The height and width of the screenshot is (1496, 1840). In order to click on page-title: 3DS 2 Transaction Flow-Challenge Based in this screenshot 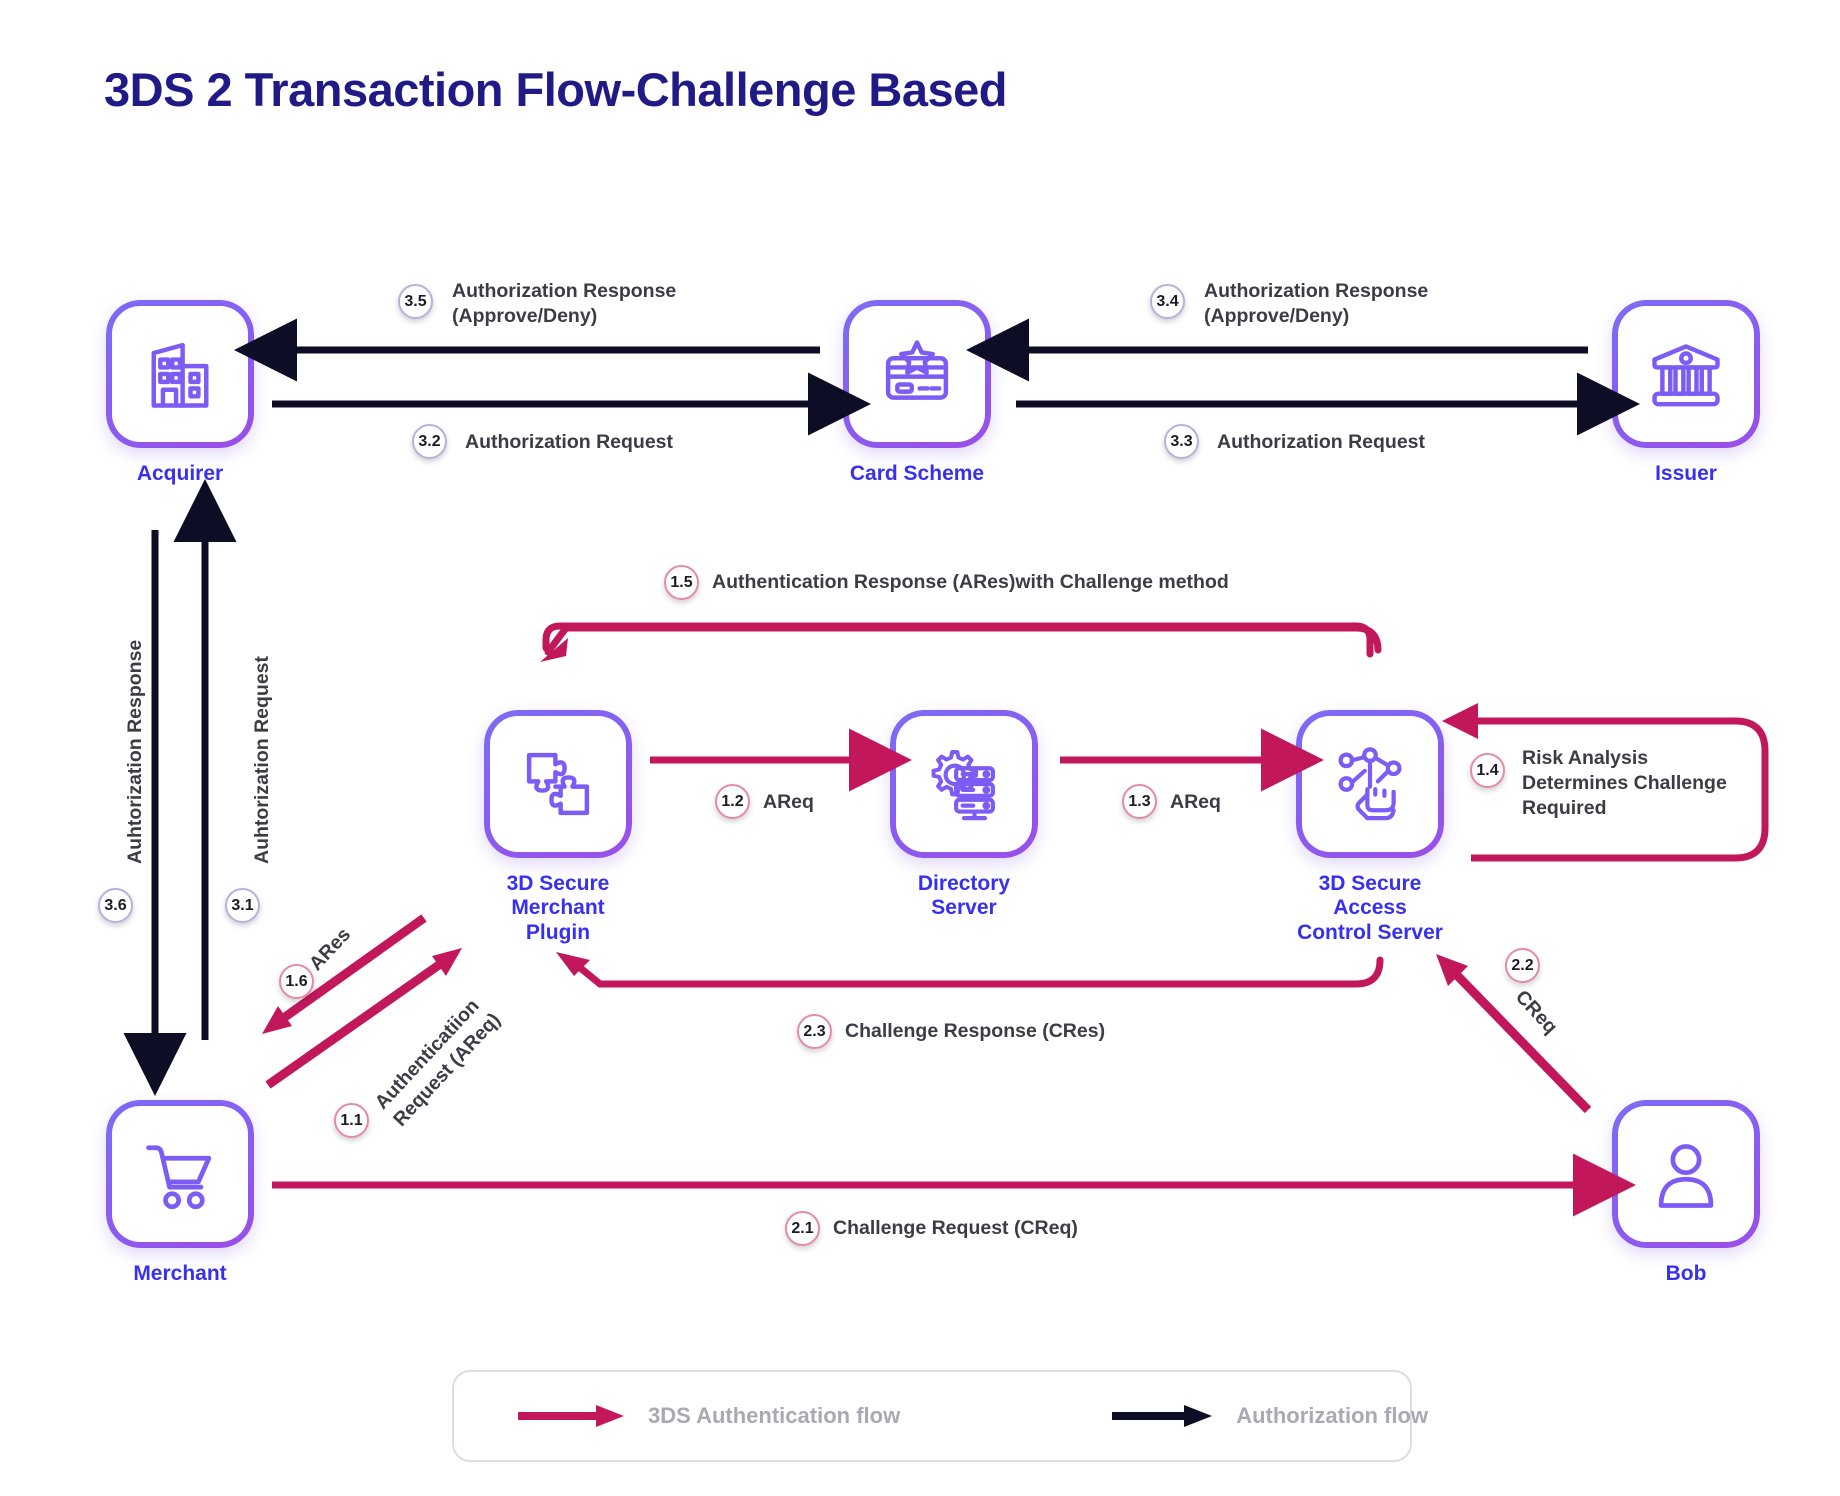, I will do `click(555, 89)`.